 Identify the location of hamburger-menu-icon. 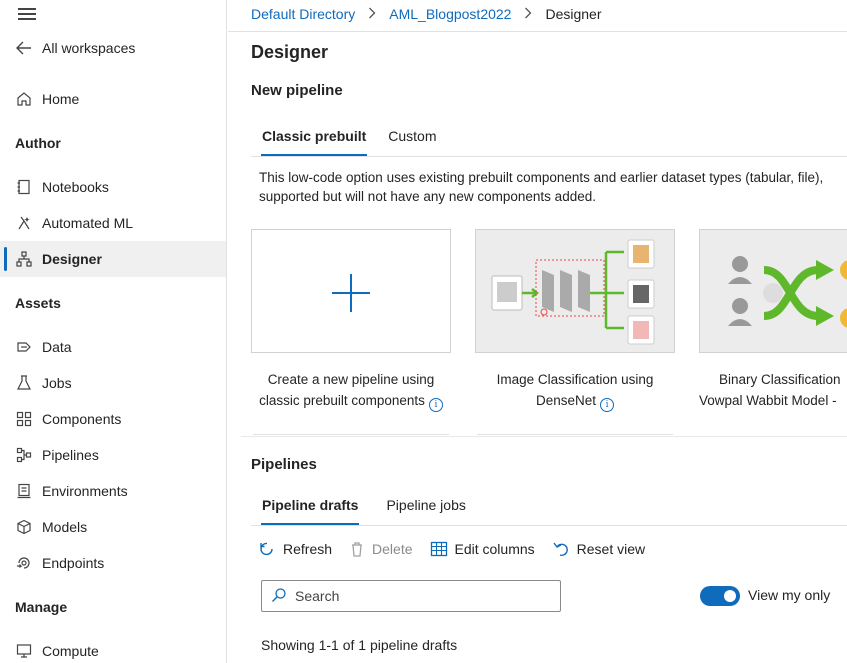
(27, 14).